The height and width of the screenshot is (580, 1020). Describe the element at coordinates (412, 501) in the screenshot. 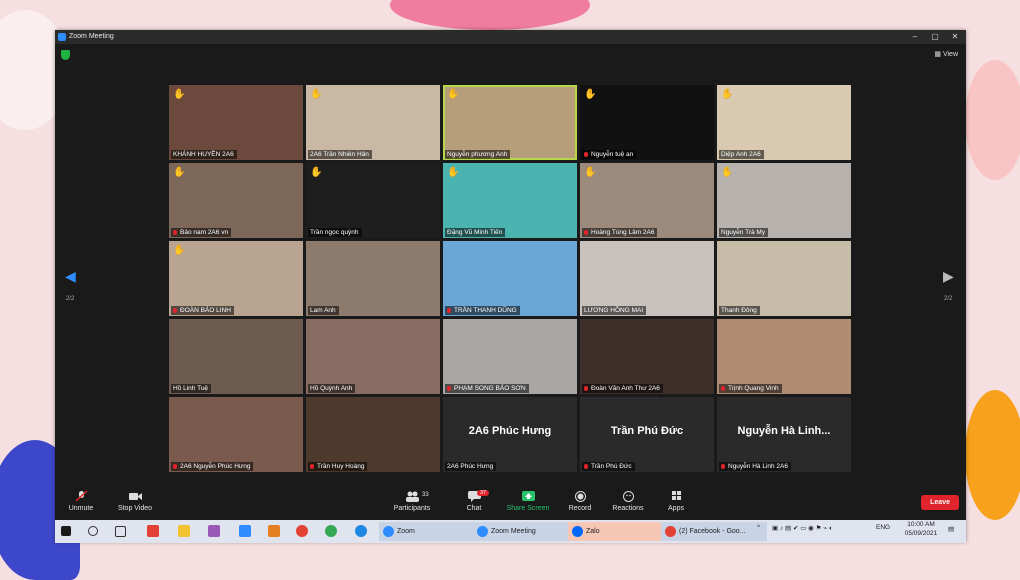

I see `participants-button: Participants 33` at that location.